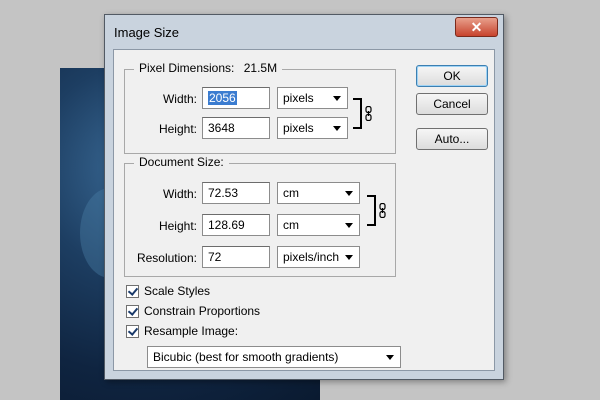  Describe the element at coordinates (202, 311) in the screenshot. I see `constrain-proportions-label: Constrain Proportions` at that location.